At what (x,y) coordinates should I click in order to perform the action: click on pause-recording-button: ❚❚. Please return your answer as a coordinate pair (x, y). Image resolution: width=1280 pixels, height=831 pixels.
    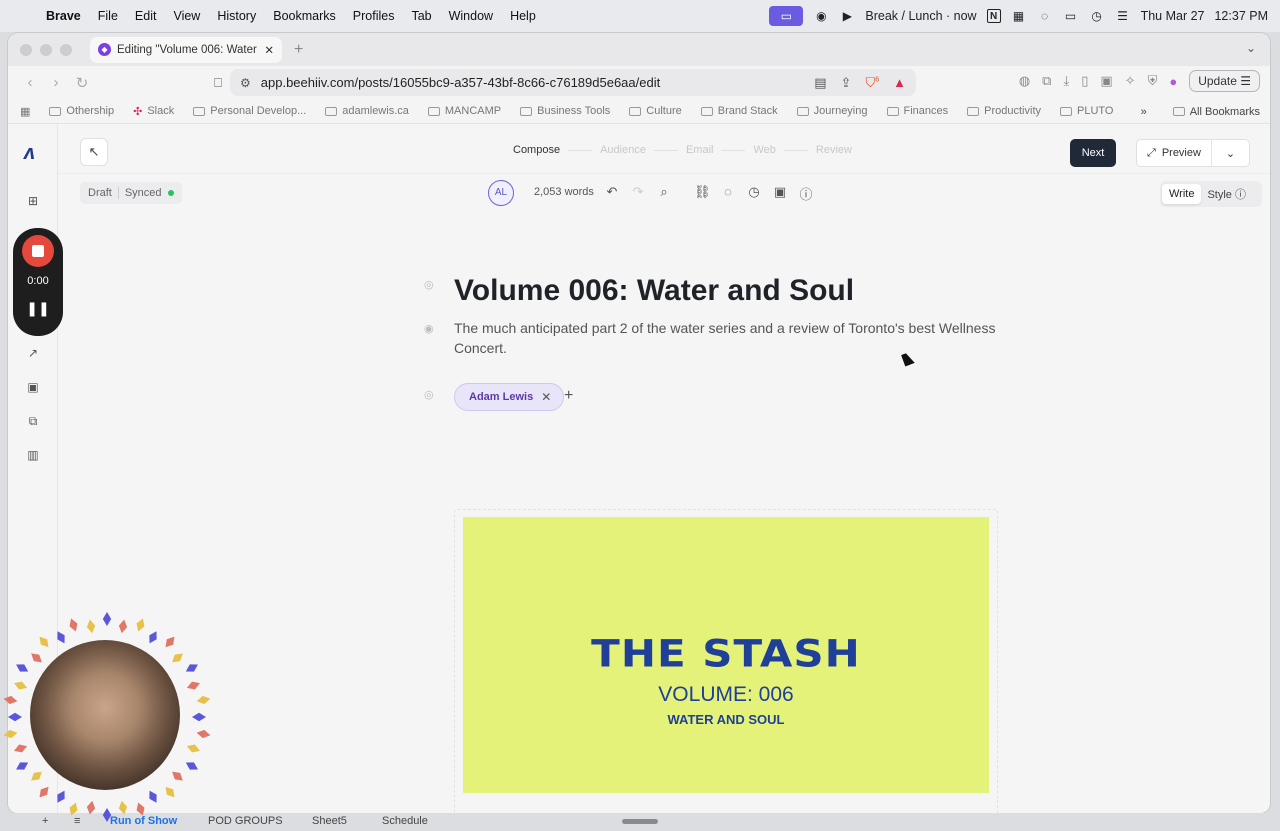
    Looking at the image, I should click on (38, 308).